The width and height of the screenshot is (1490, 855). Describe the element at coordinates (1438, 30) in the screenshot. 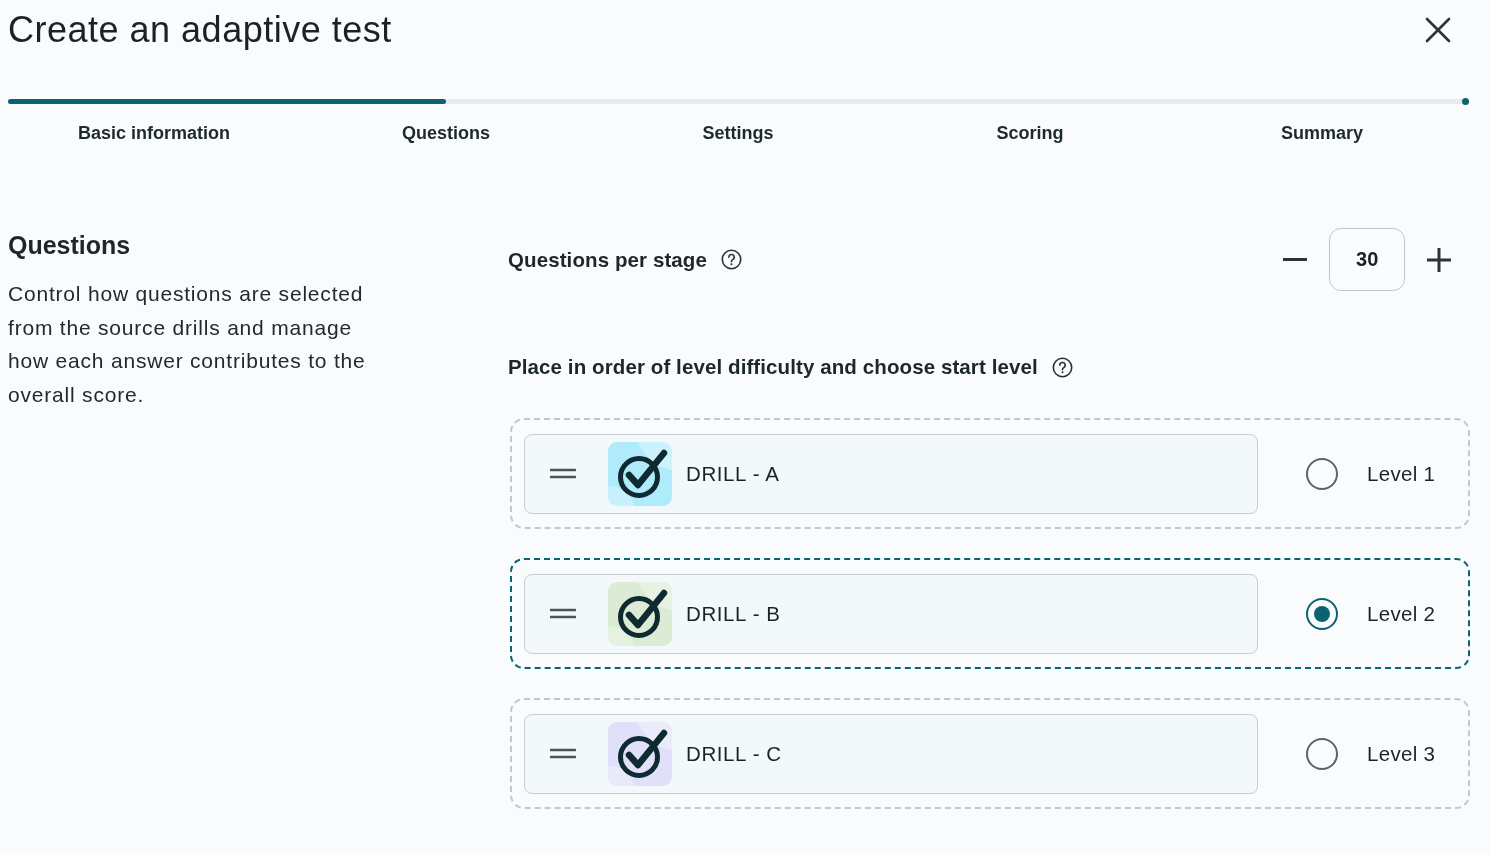

I see `close-icon` at that location.